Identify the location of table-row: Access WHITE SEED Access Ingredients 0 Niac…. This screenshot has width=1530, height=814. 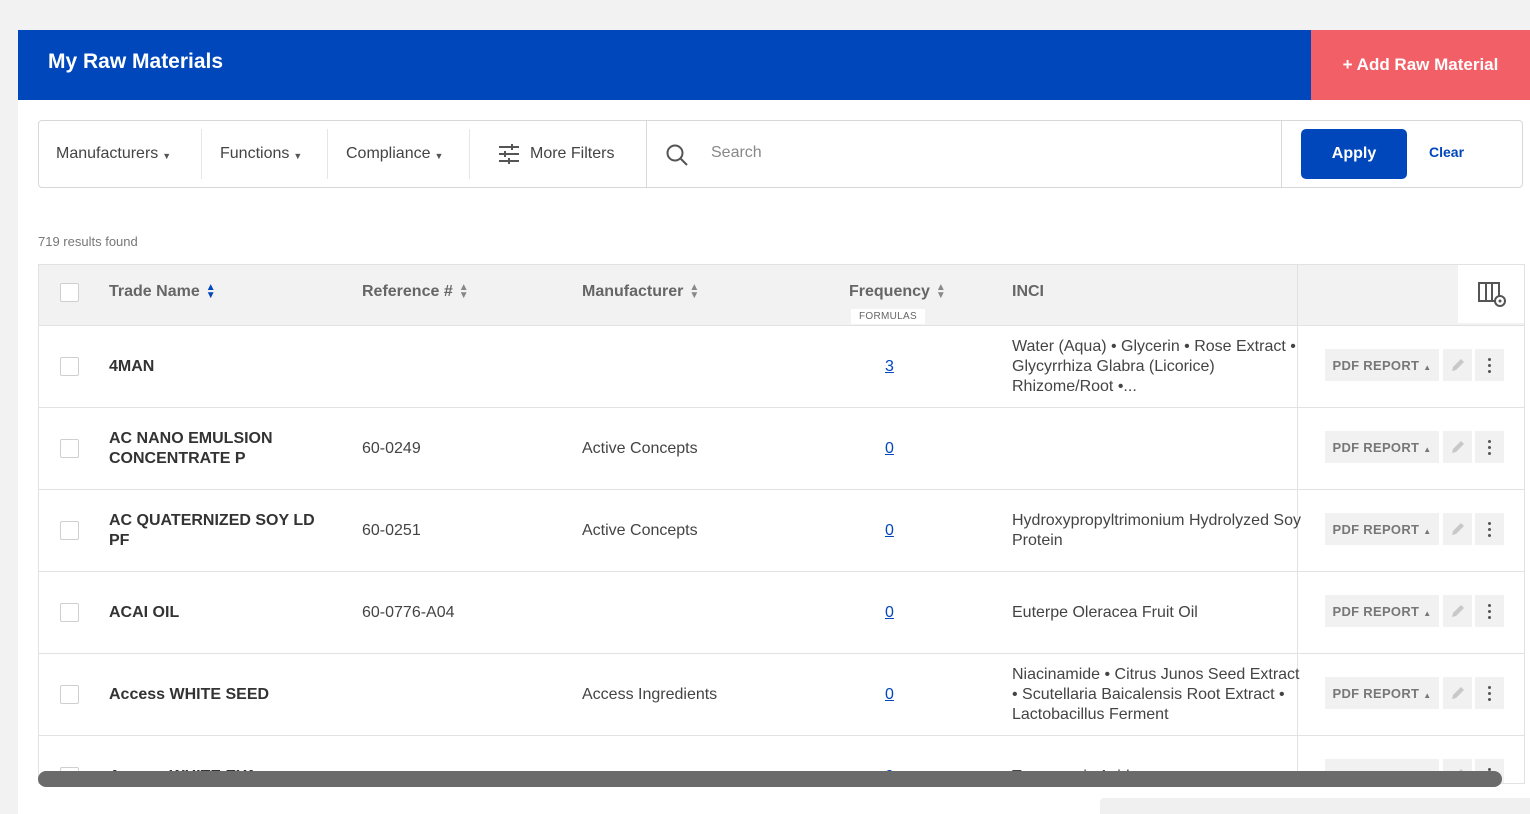
(781, 695).